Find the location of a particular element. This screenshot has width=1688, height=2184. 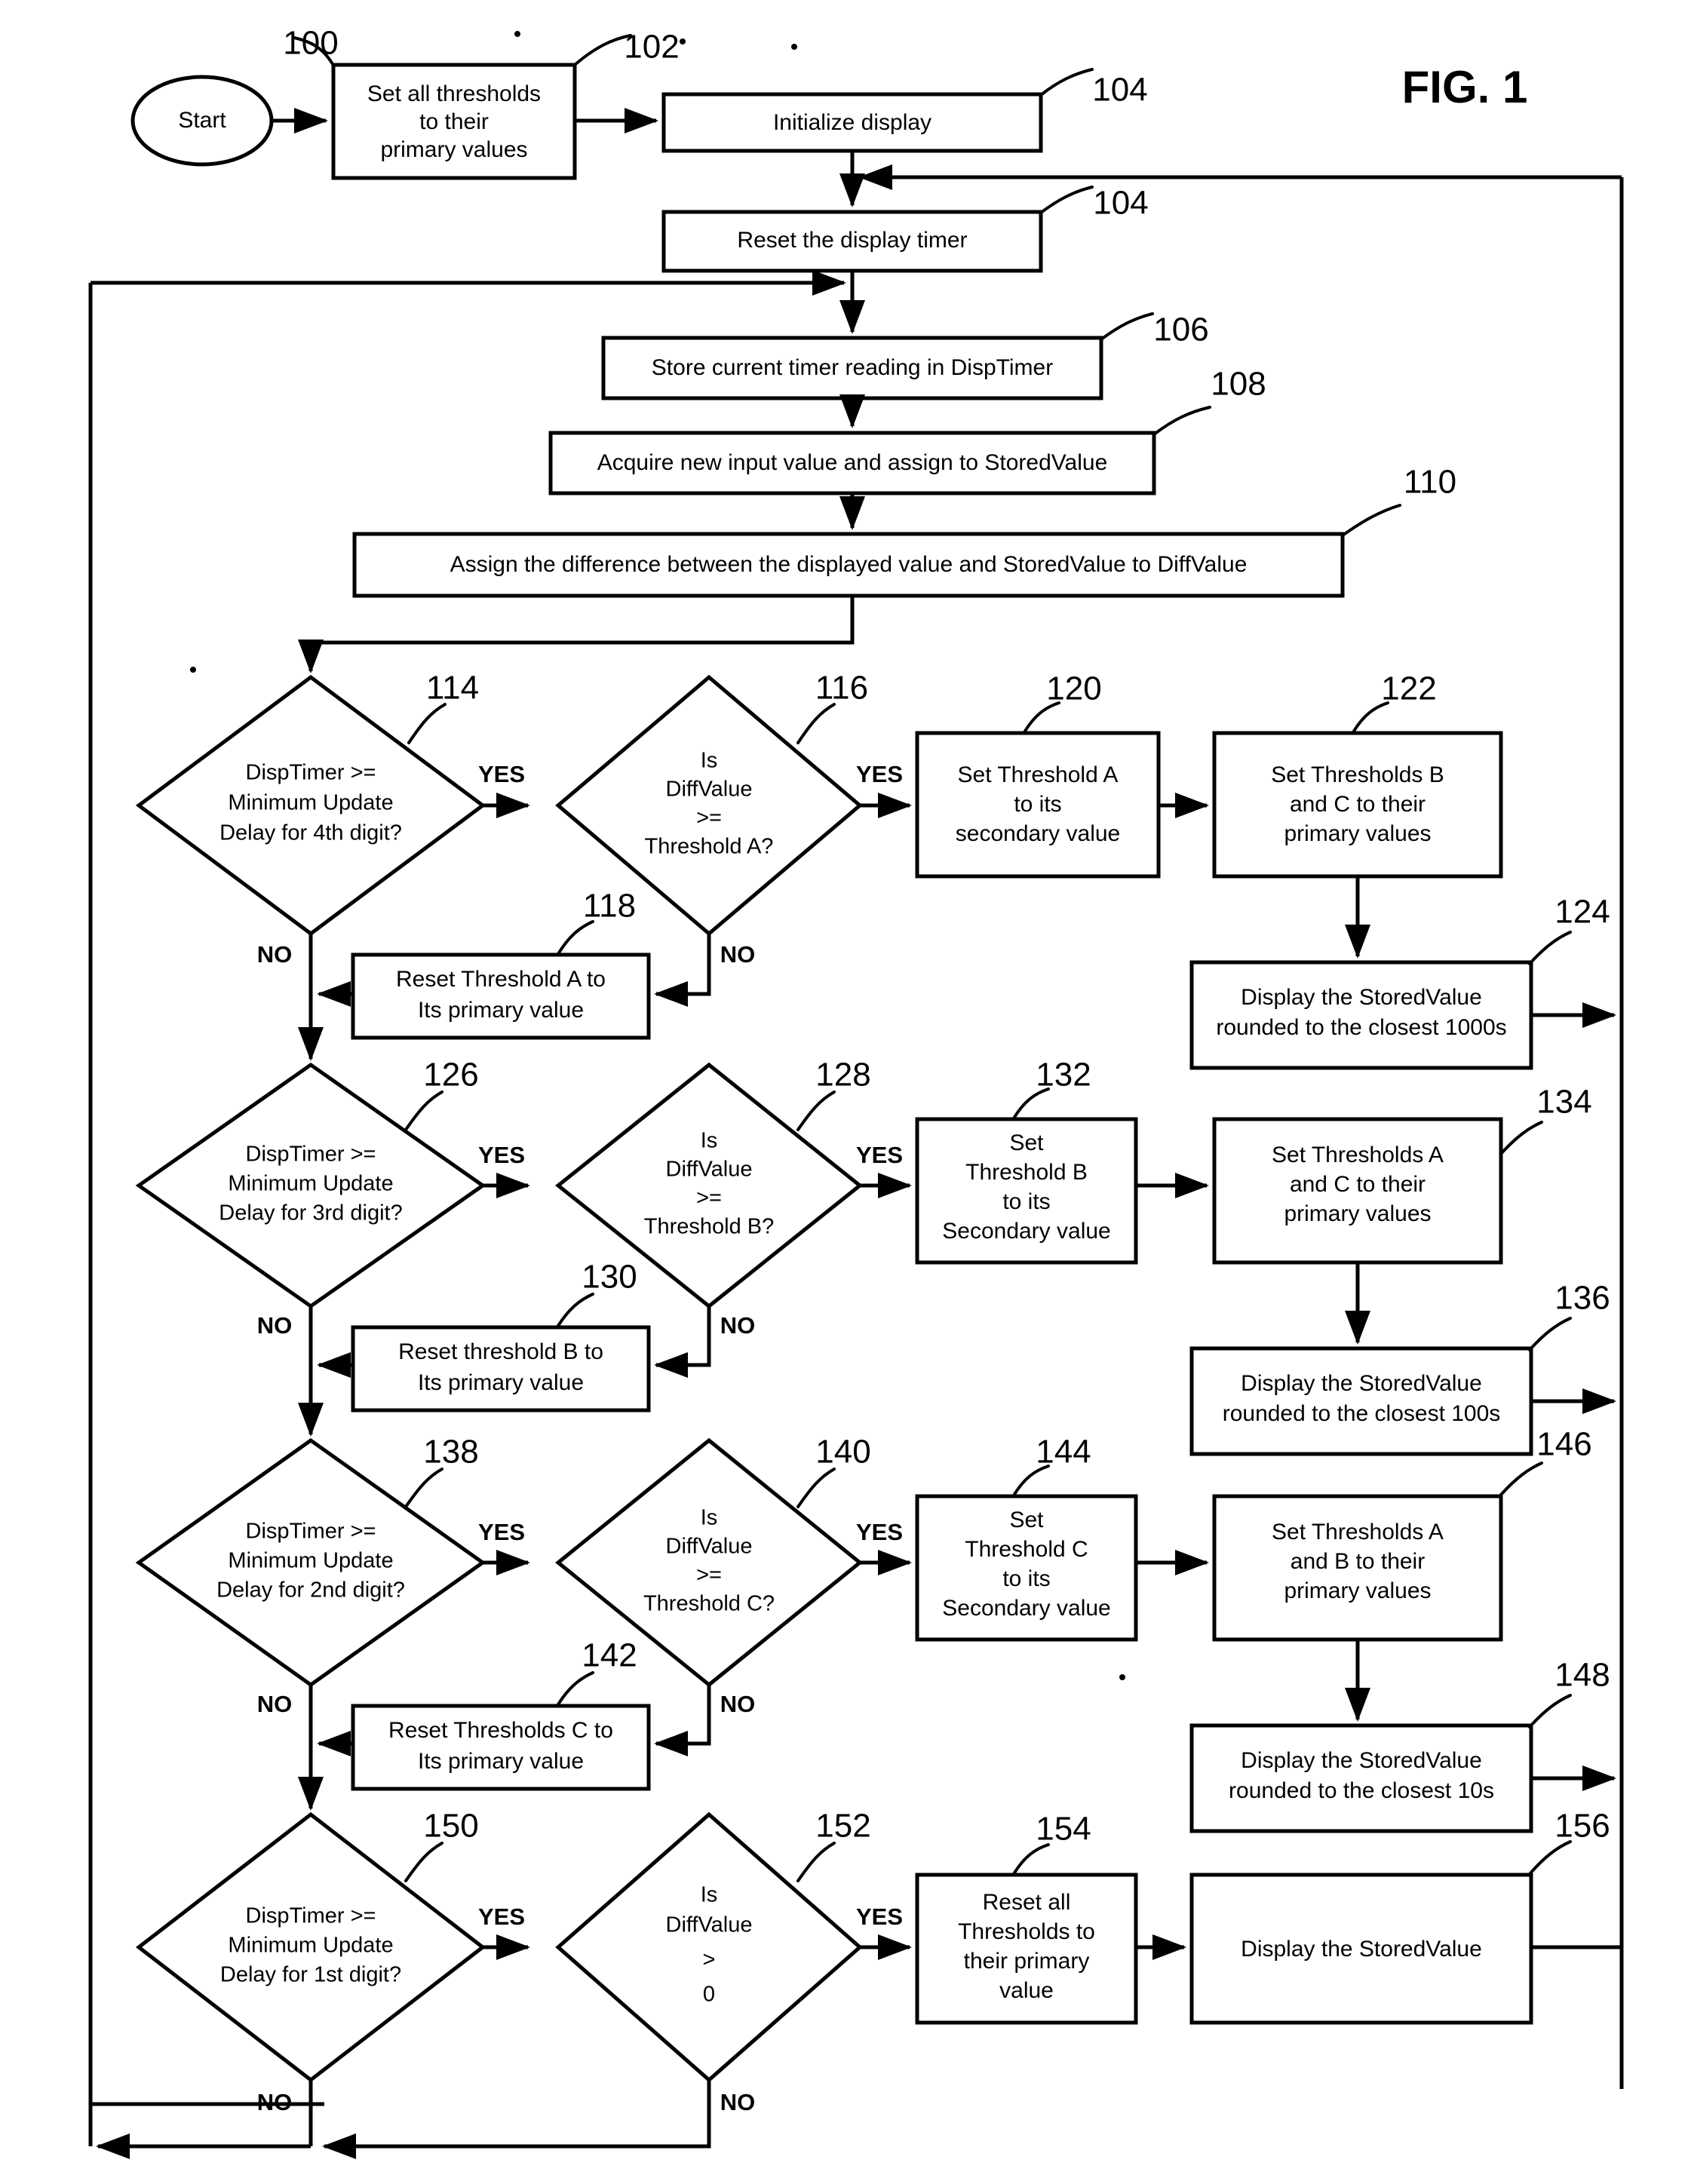

node-142-line-0: Reset Thresholds C to is located at coordinates (500, 1730).